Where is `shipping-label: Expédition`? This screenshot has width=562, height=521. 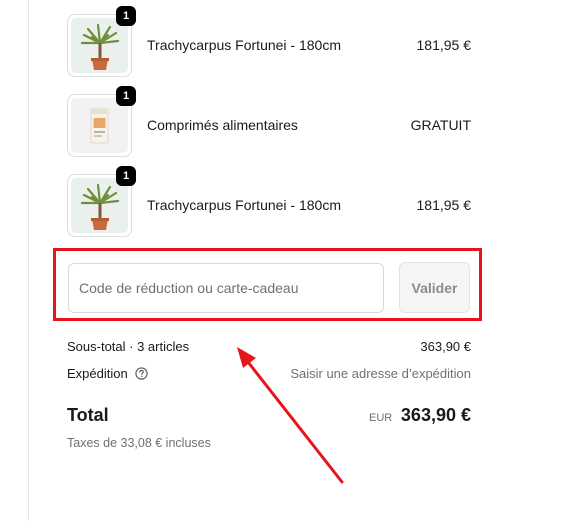
shipping-label: Expédition is located at coordinates (97, 373).